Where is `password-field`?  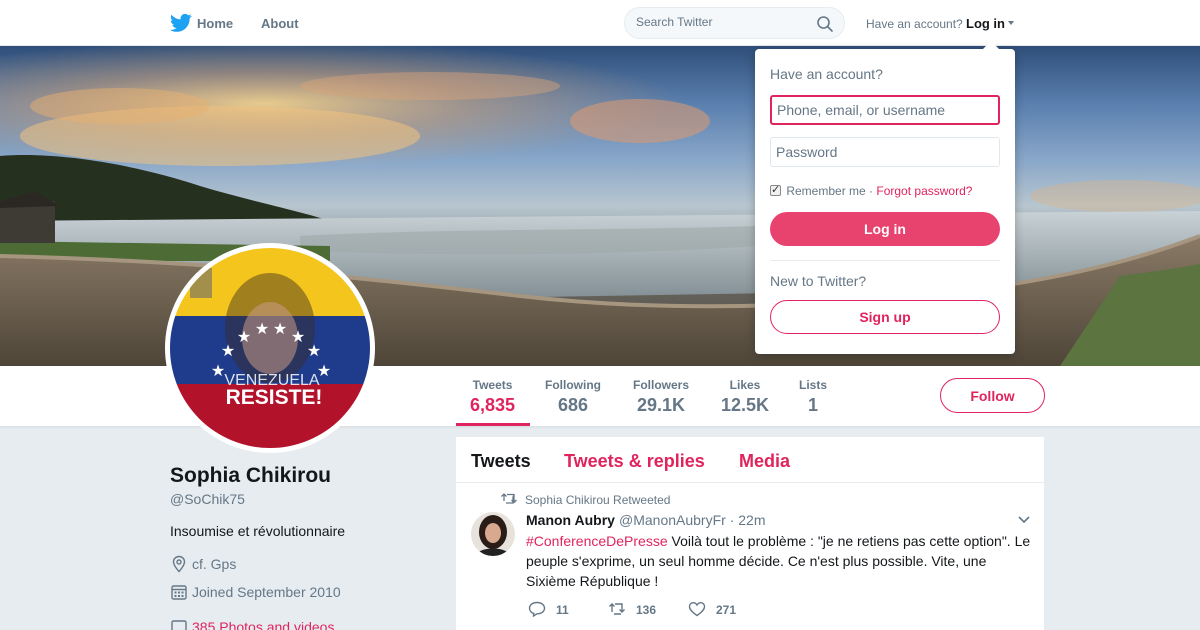
password-field is located at coordinates (885, 152).